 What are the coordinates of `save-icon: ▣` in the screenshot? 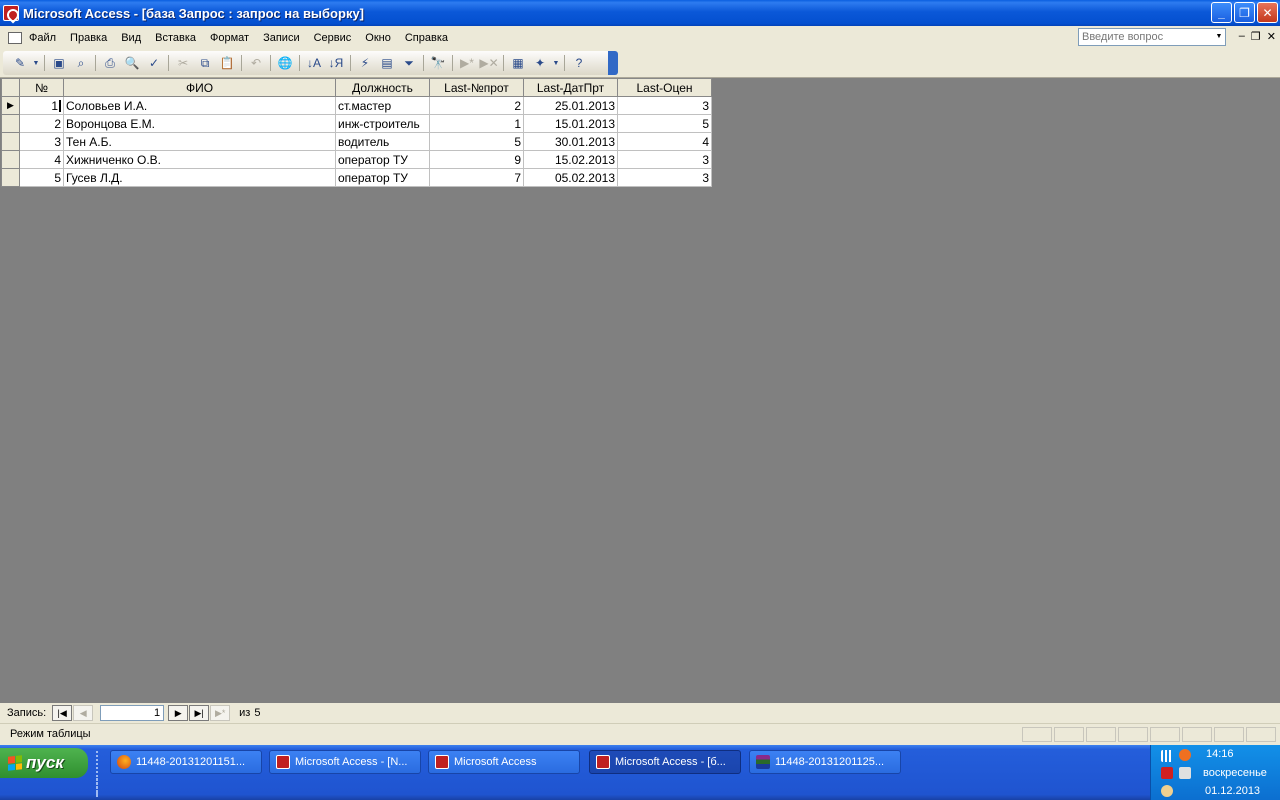 It's located at (59, 63).